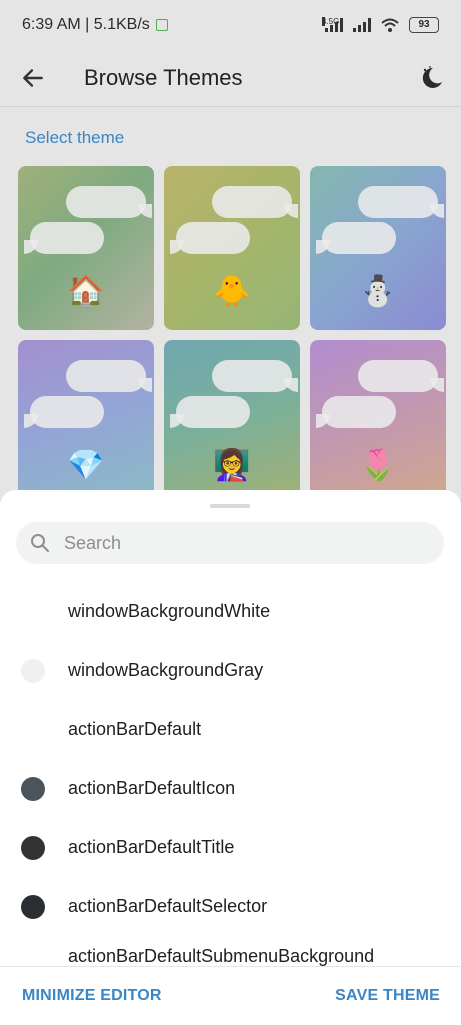  I want to click on list-item: actionBarDefaultSubmenuBackground, so click(230, 953).